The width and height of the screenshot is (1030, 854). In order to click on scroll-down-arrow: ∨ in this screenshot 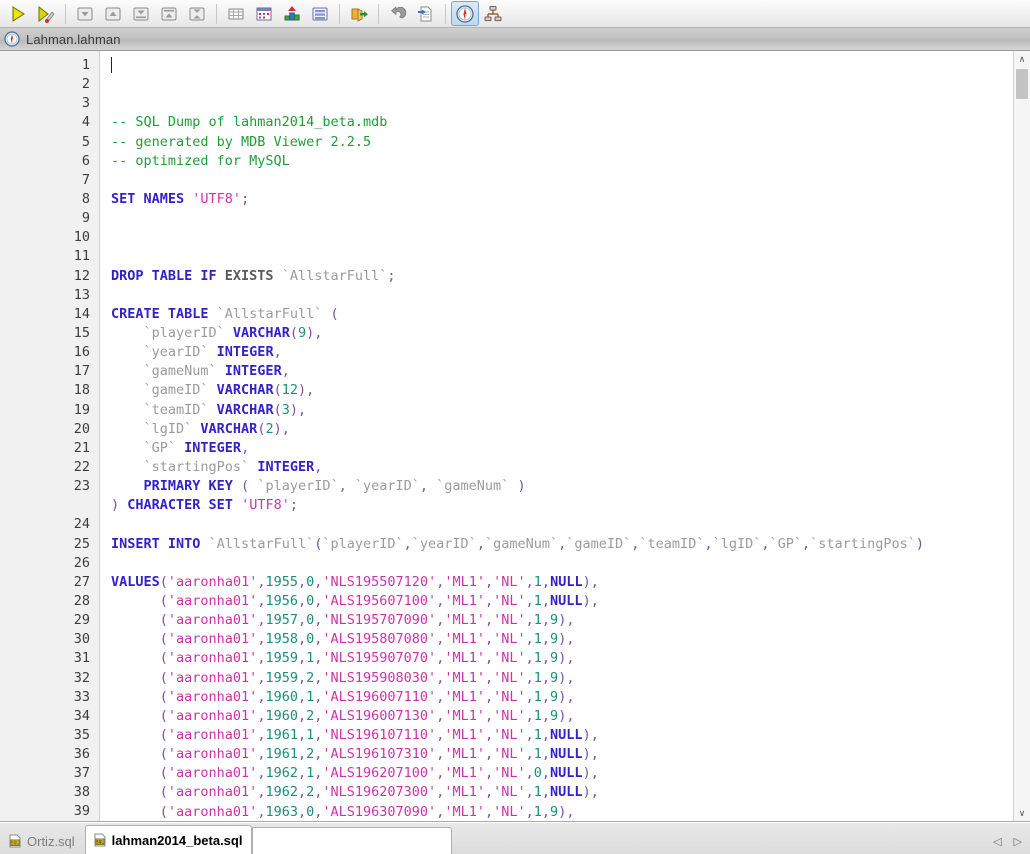, I will do `click(1022, 813)`.